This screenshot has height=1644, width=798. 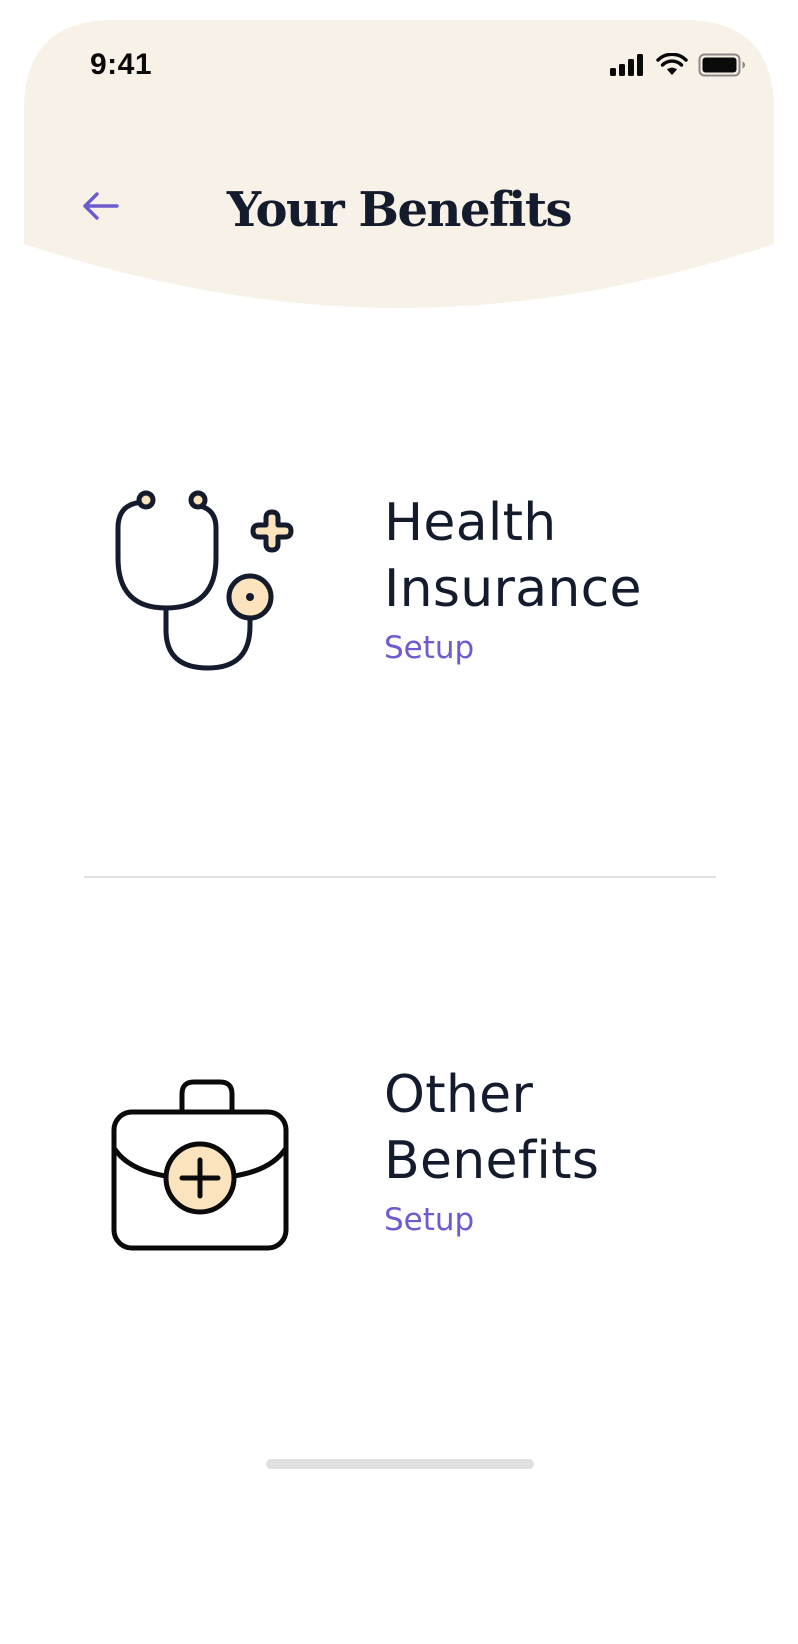 What do you see at coordinates (200, 1165) in the screenshot?
I see `medical-briefcase-icon` at bounding box center [200, 1165].